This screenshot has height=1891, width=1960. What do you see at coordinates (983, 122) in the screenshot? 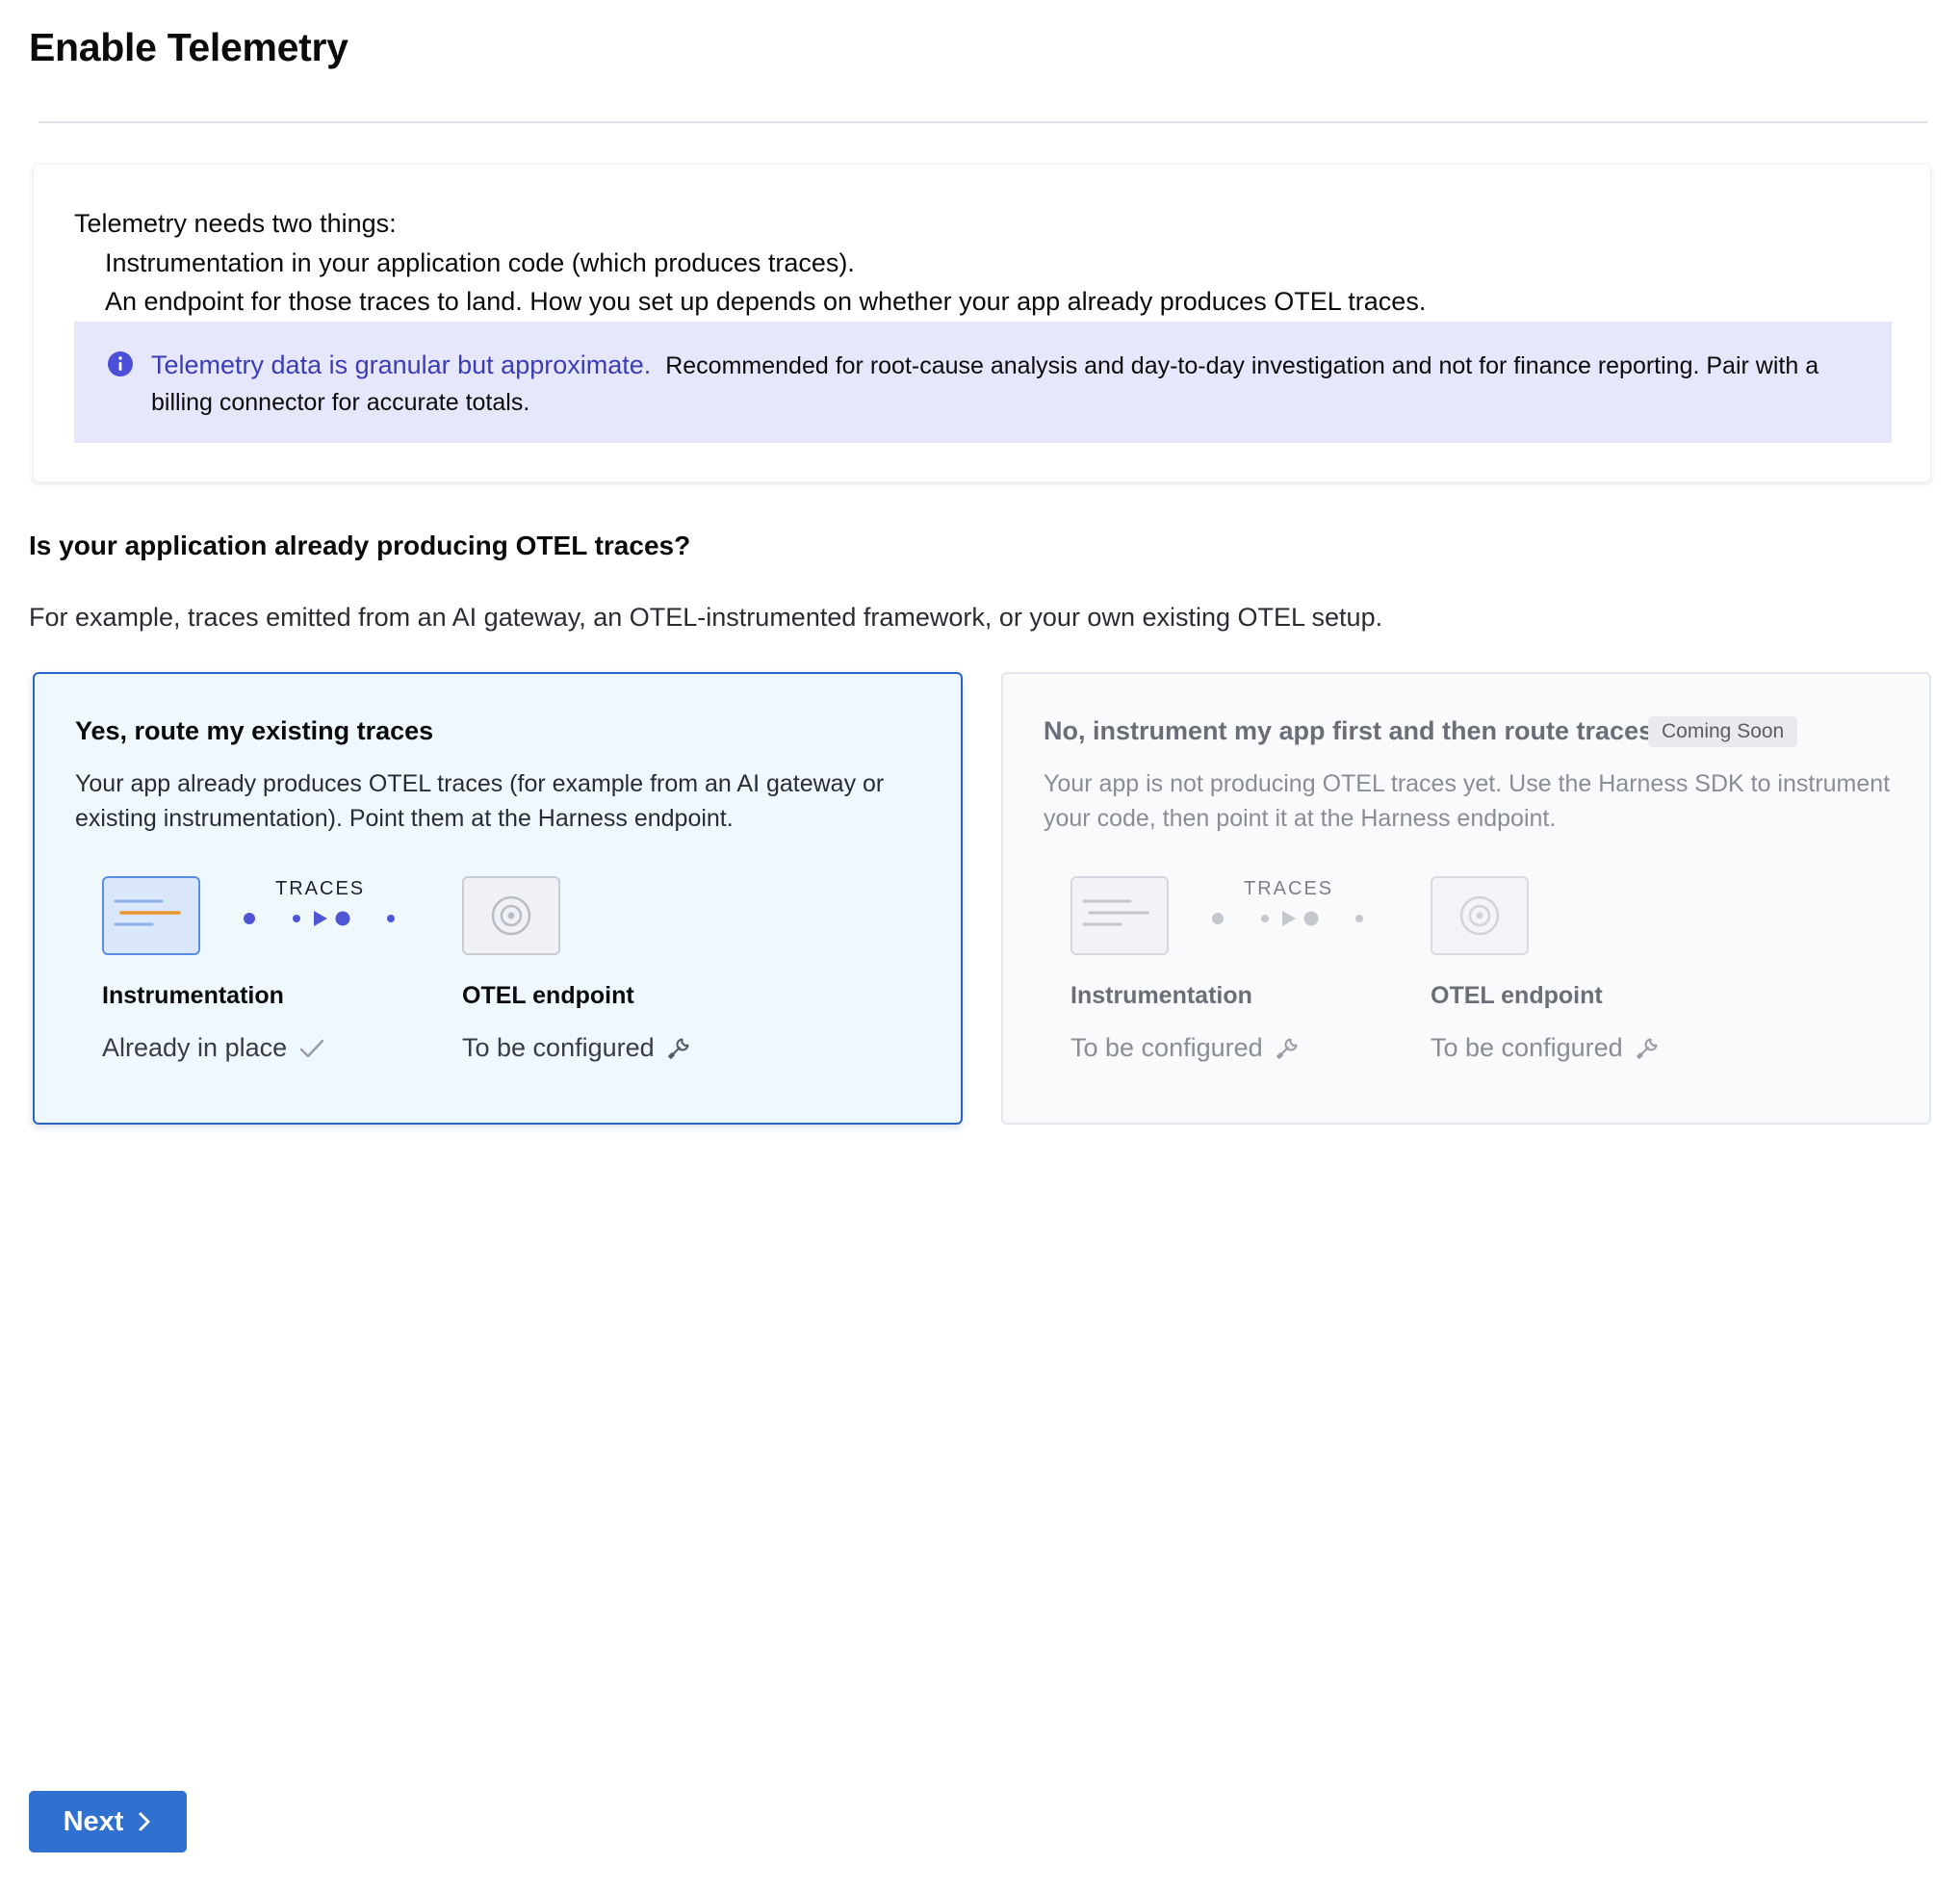
I see `header-divider` at bounding box center [983, 122].